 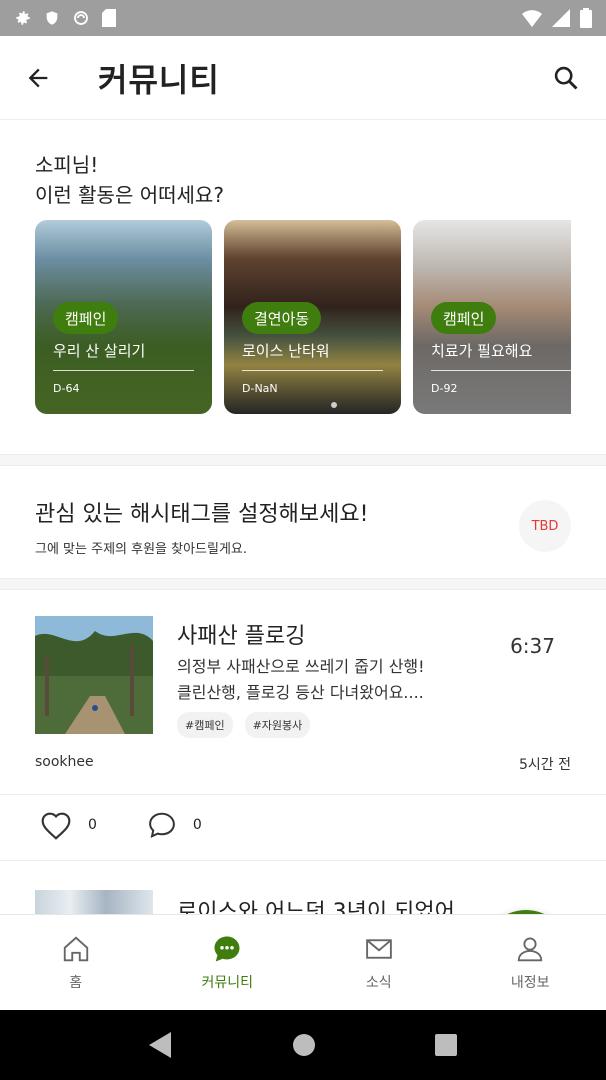 I want to click on home-circle-icon, so click(x=304, y=1045).